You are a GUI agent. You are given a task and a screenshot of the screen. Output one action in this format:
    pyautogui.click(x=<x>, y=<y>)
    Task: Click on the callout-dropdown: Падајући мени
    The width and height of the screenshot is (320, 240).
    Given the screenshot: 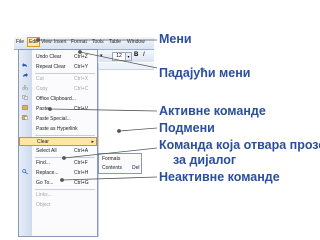 What is the action you would take?
    pyautogui.click(x=205, y=73)
    